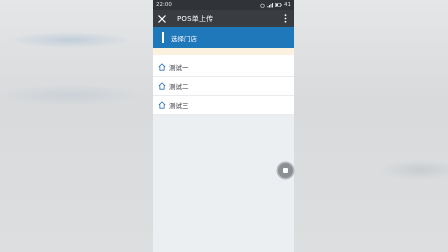  What do you see at coordinates (179, 106) in the screenshot?
I see `store-name: 测试三` at bounding box center [179, 106].